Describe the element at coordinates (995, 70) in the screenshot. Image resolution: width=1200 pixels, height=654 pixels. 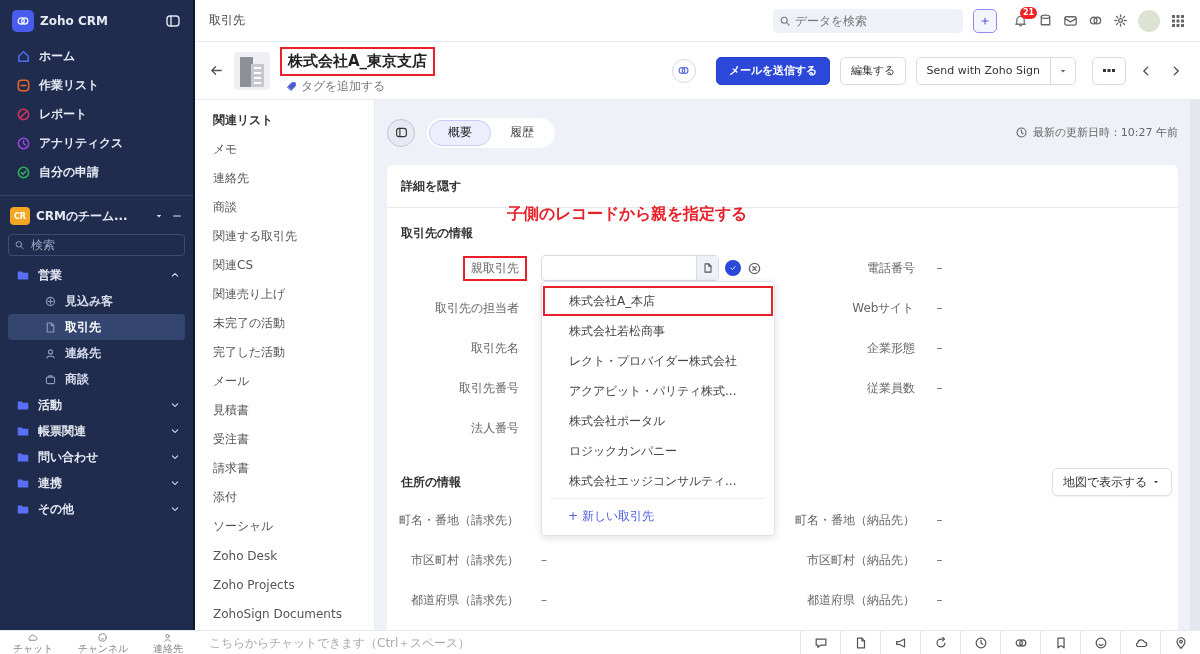
I see `sign-split-button: Send with Zoho Sign` at that location.